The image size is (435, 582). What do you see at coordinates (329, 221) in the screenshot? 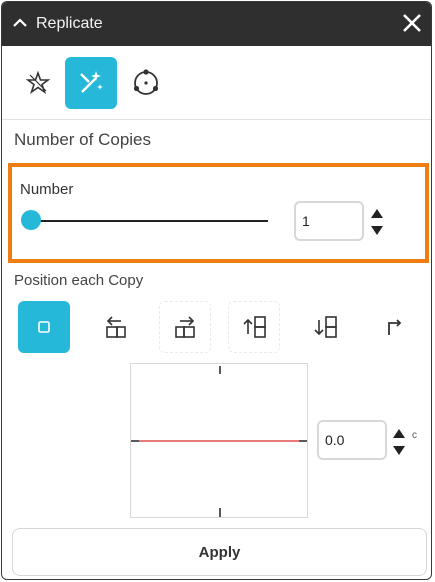
I see `number-input: 1` at bounding box center [329, 221].